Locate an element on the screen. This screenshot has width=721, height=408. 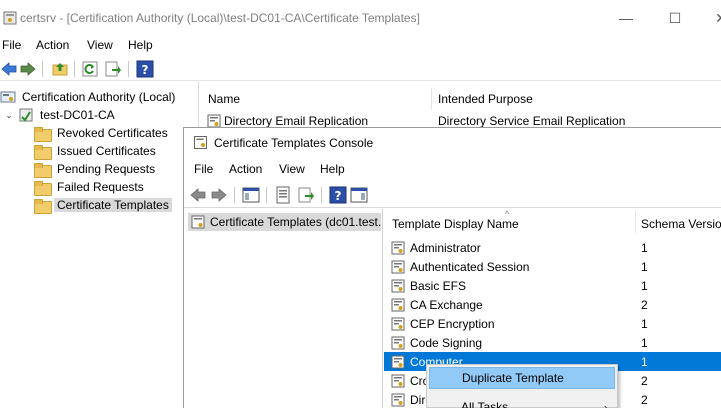
tree-item-ca: ⌄ test-DC01-CA is located at coordinates (61, 115).